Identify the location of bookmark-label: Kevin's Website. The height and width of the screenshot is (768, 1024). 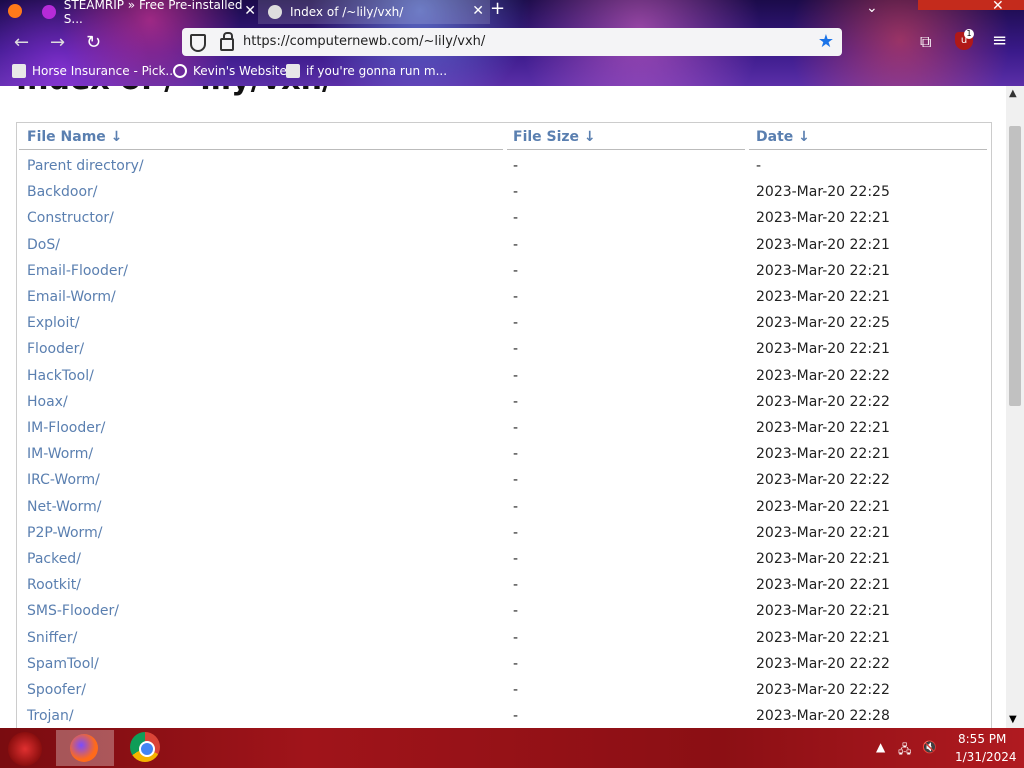
(240, 71).